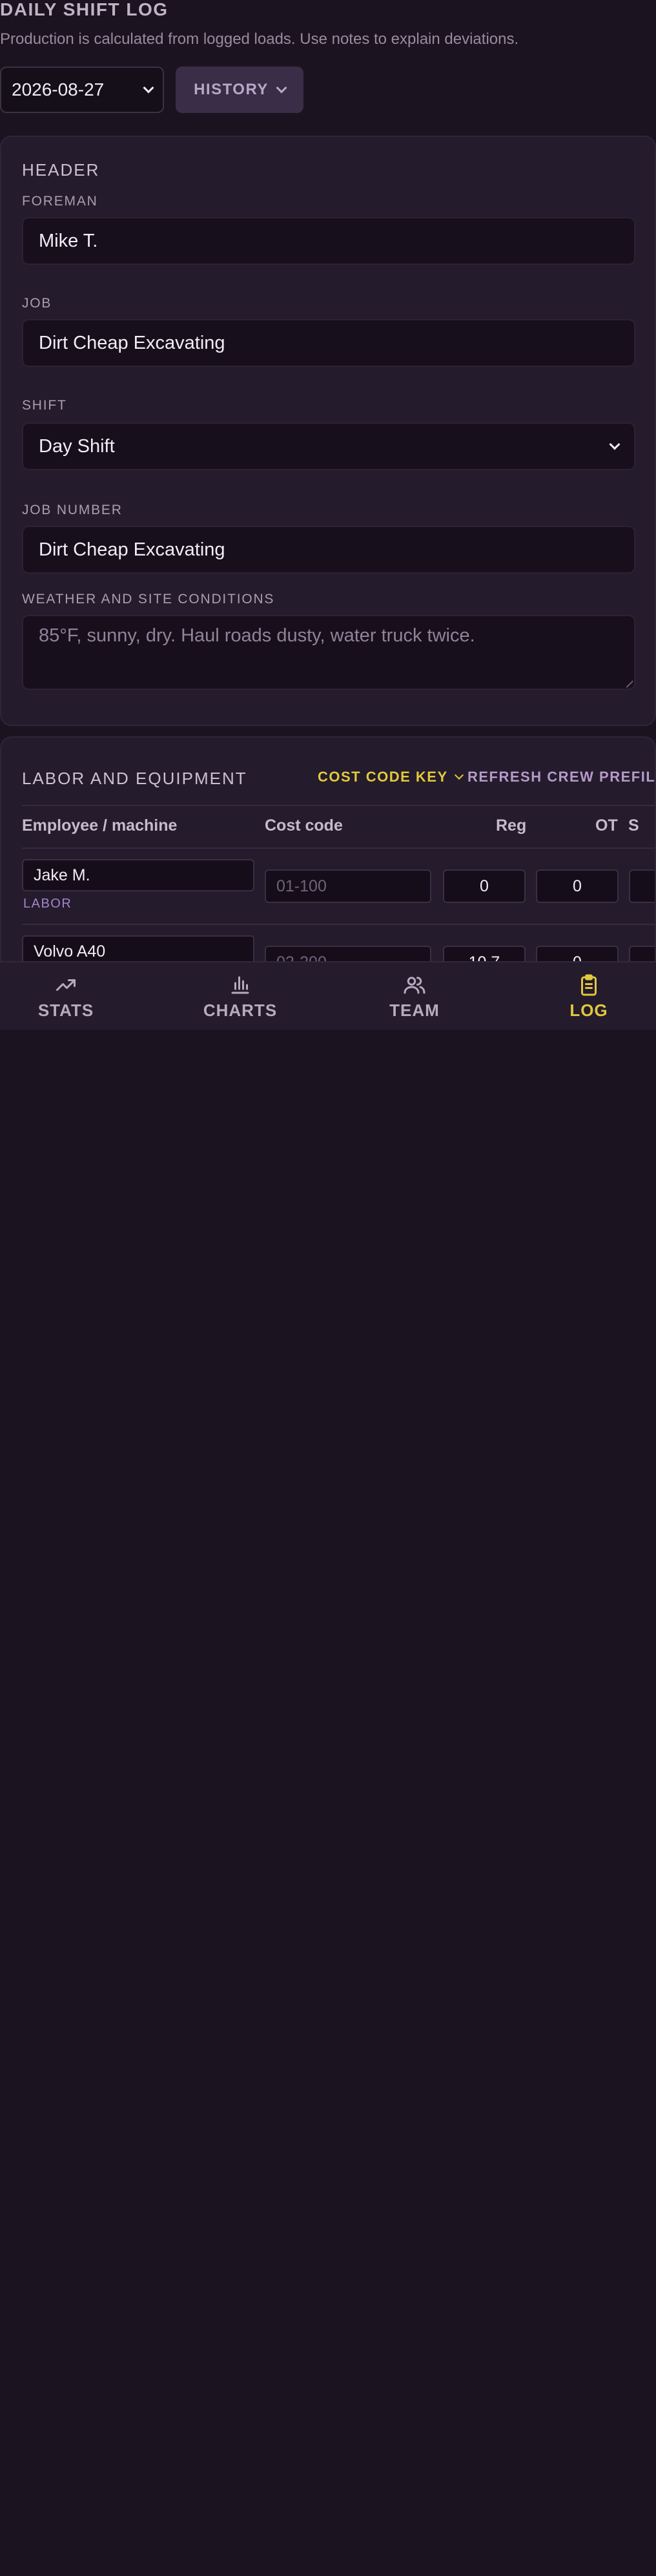 The width and height of the screenshot is (656, 2576). I want to click on nav-team-label: TEAM, so click(414, 1010).